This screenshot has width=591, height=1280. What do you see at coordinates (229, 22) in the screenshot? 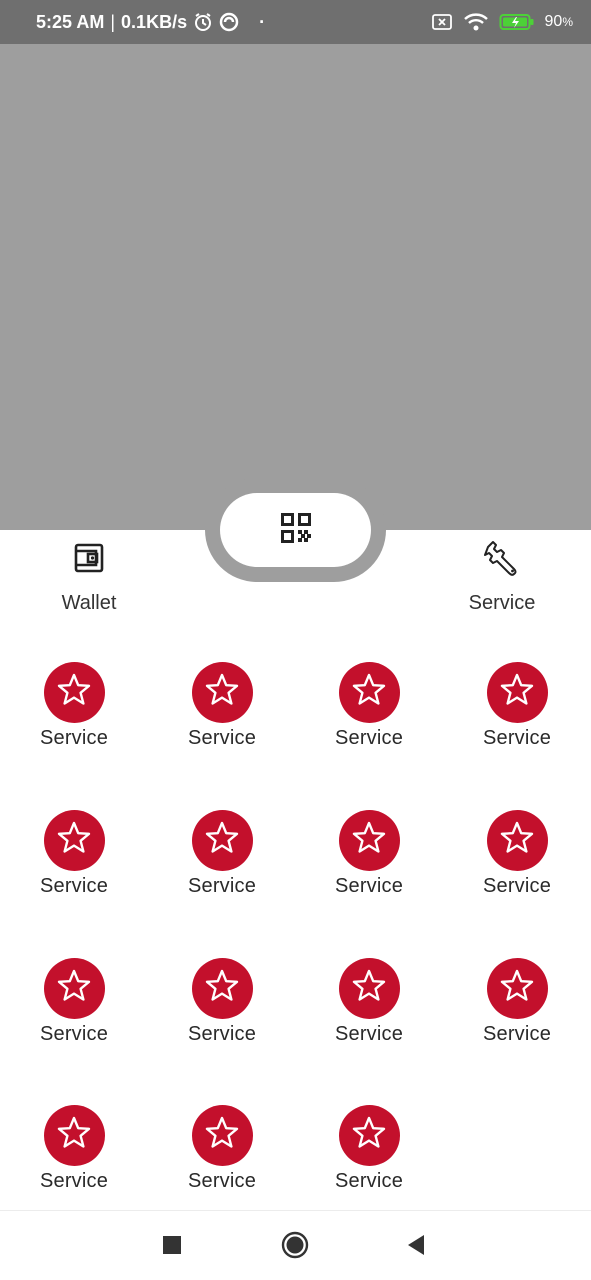
I see `data-saver-icon` at bounding box center [229, 22].